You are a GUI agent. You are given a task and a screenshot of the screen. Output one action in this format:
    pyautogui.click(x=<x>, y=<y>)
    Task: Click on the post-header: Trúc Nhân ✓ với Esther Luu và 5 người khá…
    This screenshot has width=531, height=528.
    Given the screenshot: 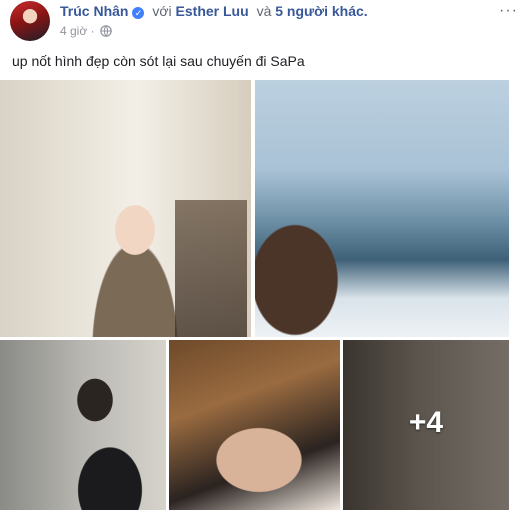 What is the action you would take?
    pyautogui.click(x=214, y=11)
    